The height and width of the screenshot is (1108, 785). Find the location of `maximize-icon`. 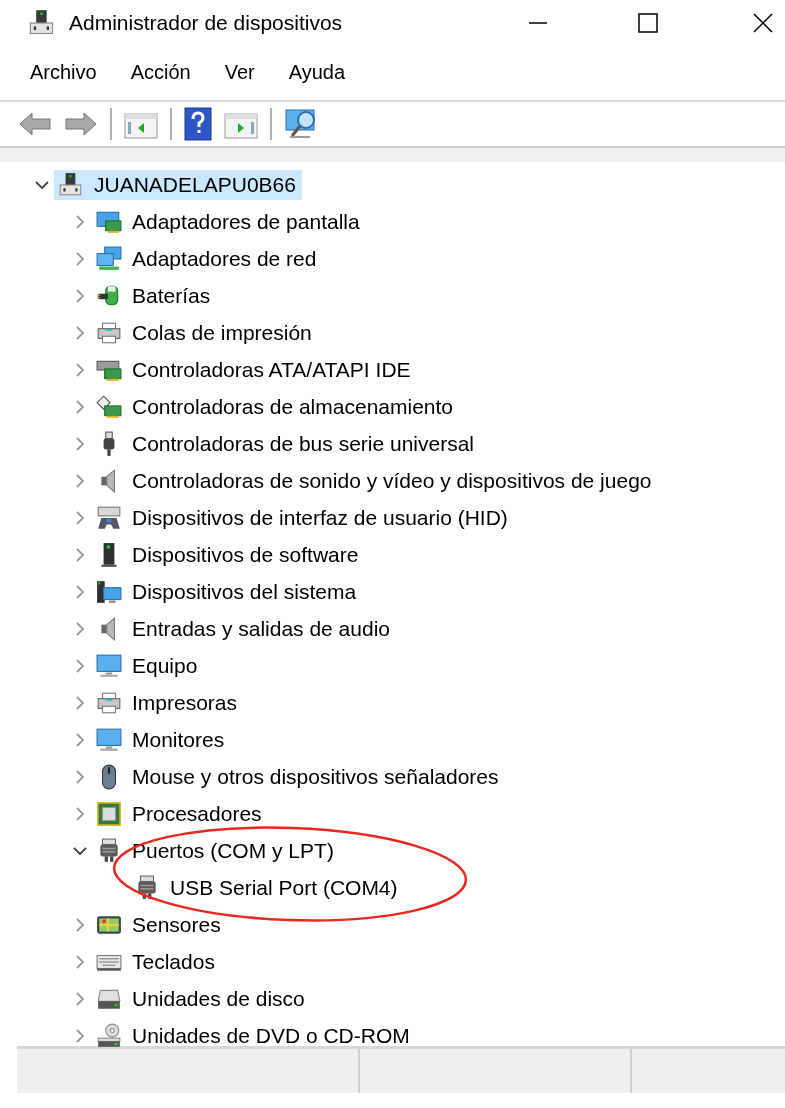

maximize-icon is located at coordinates (648, 22).